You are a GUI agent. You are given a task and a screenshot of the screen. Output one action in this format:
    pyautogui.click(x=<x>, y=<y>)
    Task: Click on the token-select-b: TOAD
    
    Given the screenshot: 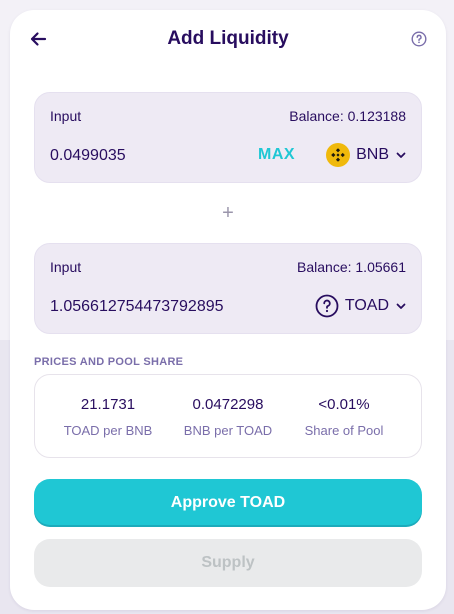 What is the action you would take?
    pyautogui.click(x=361, y=306)
    